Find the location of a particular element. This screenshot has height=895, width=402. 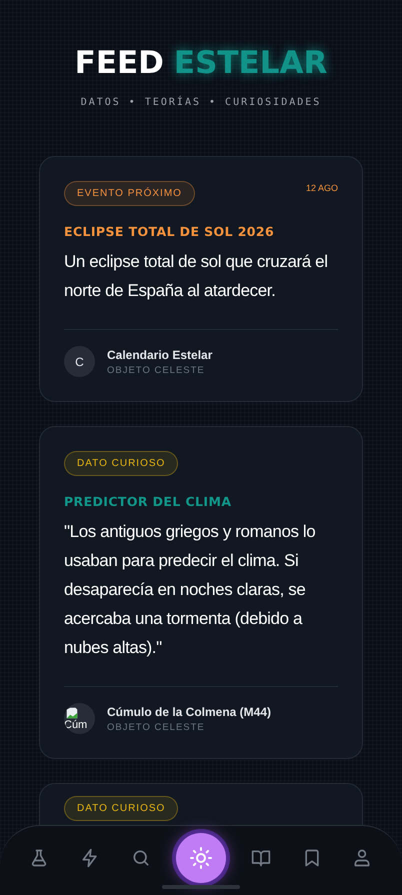

author-name: Cúmulo de la Colmena (M44) is located at coordinates (189, 711).